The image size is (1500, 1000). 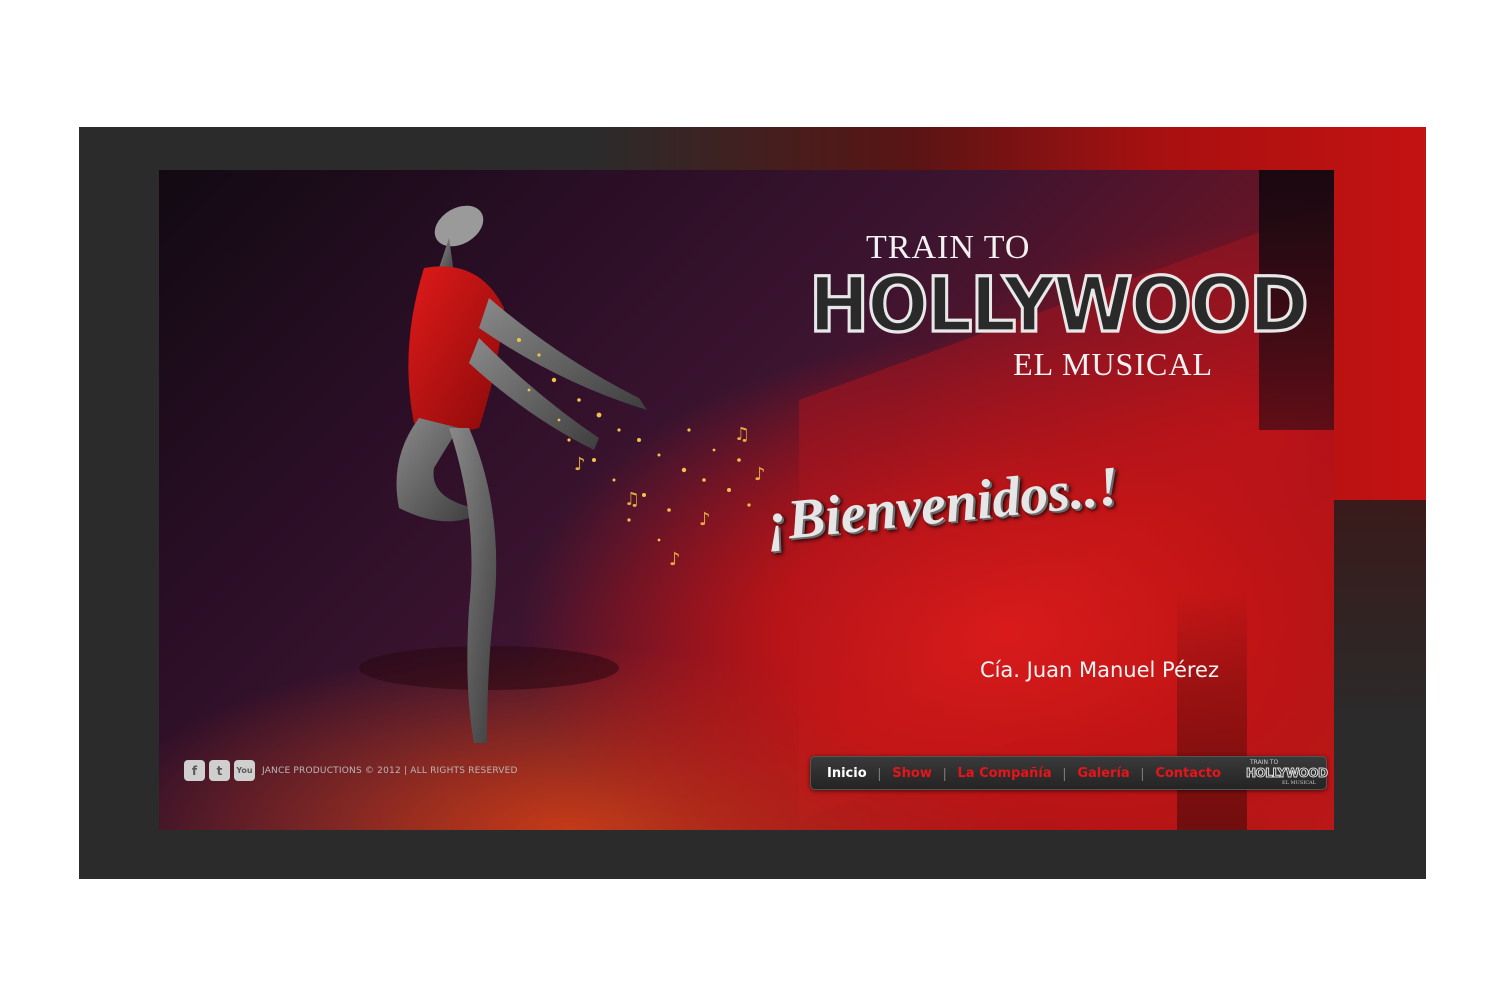 What do you see at coordinates (1188, 773) in the screenshot?
I see `nav-contacto: Contacto` at bounding box center [1188, 773].